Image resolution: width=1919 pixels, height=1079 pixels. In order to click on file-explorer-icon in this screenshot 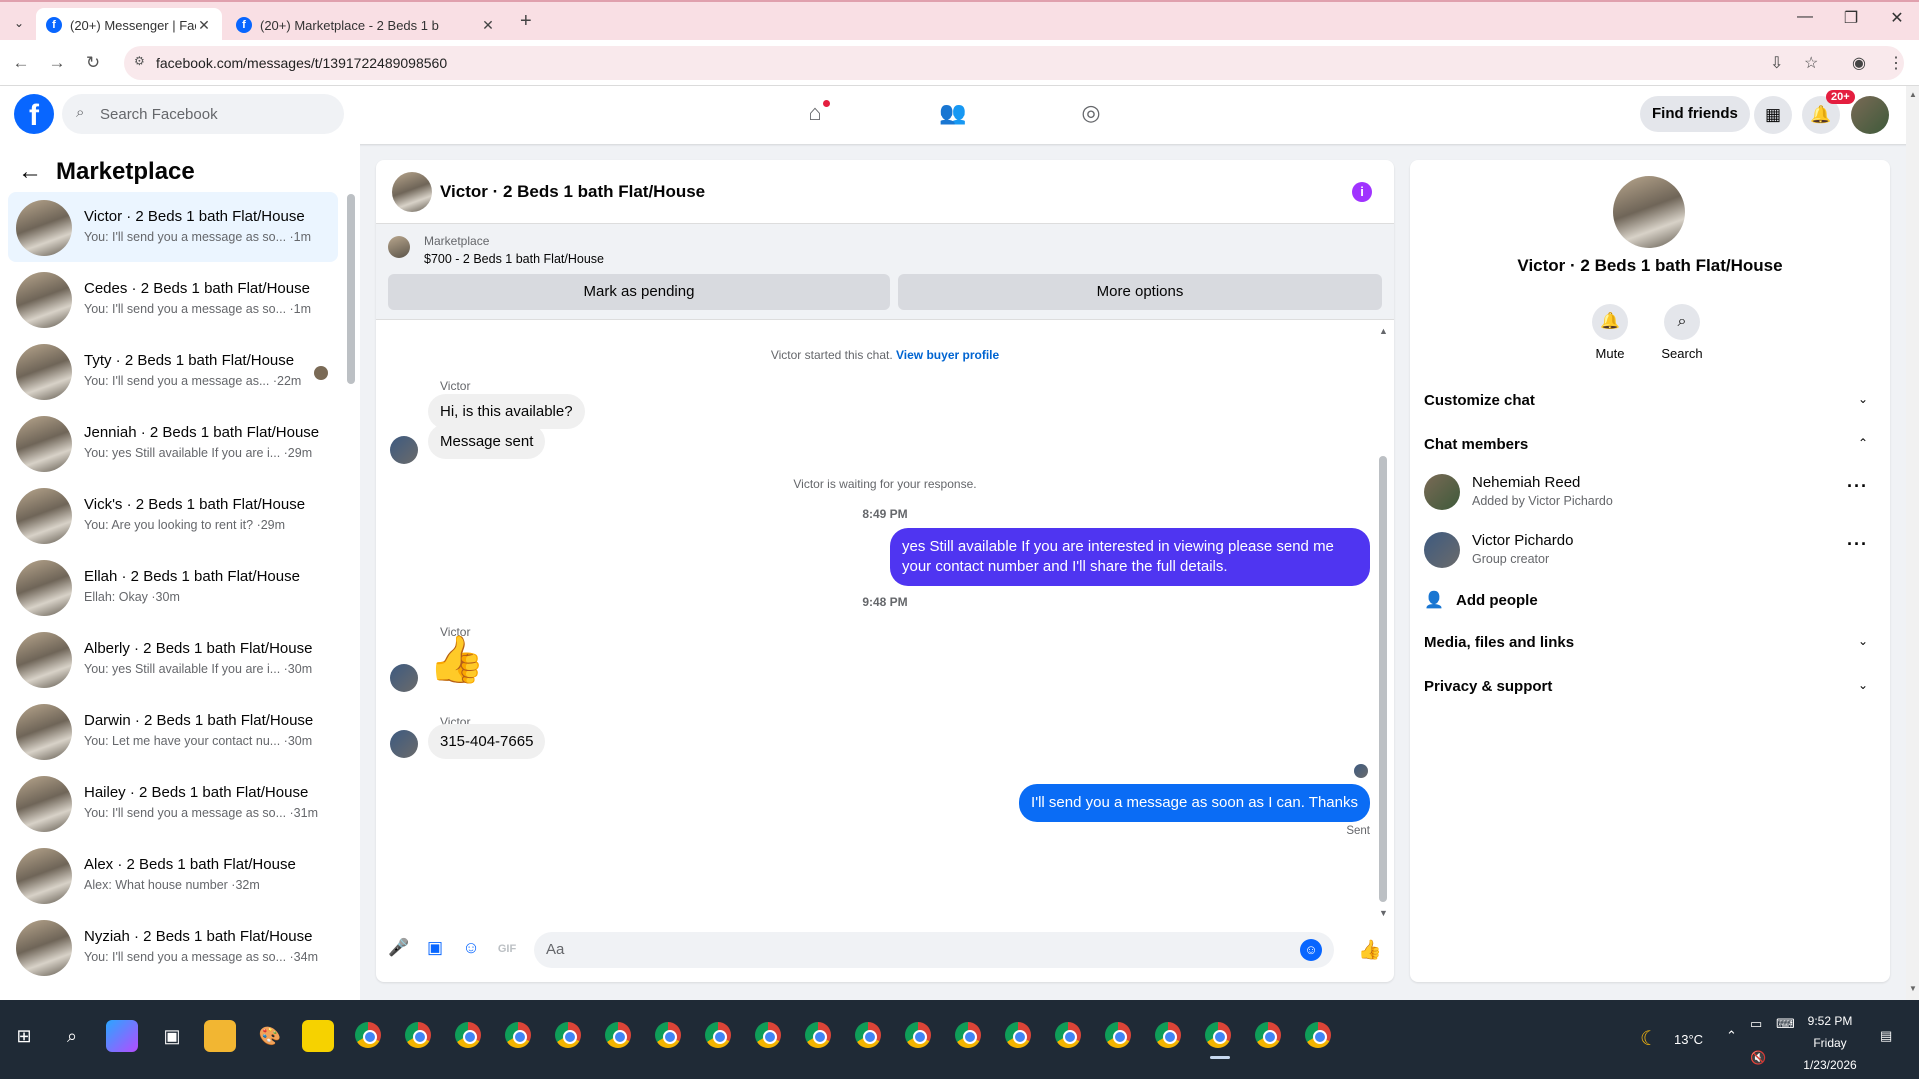, I will do `click(220, 1036)`.